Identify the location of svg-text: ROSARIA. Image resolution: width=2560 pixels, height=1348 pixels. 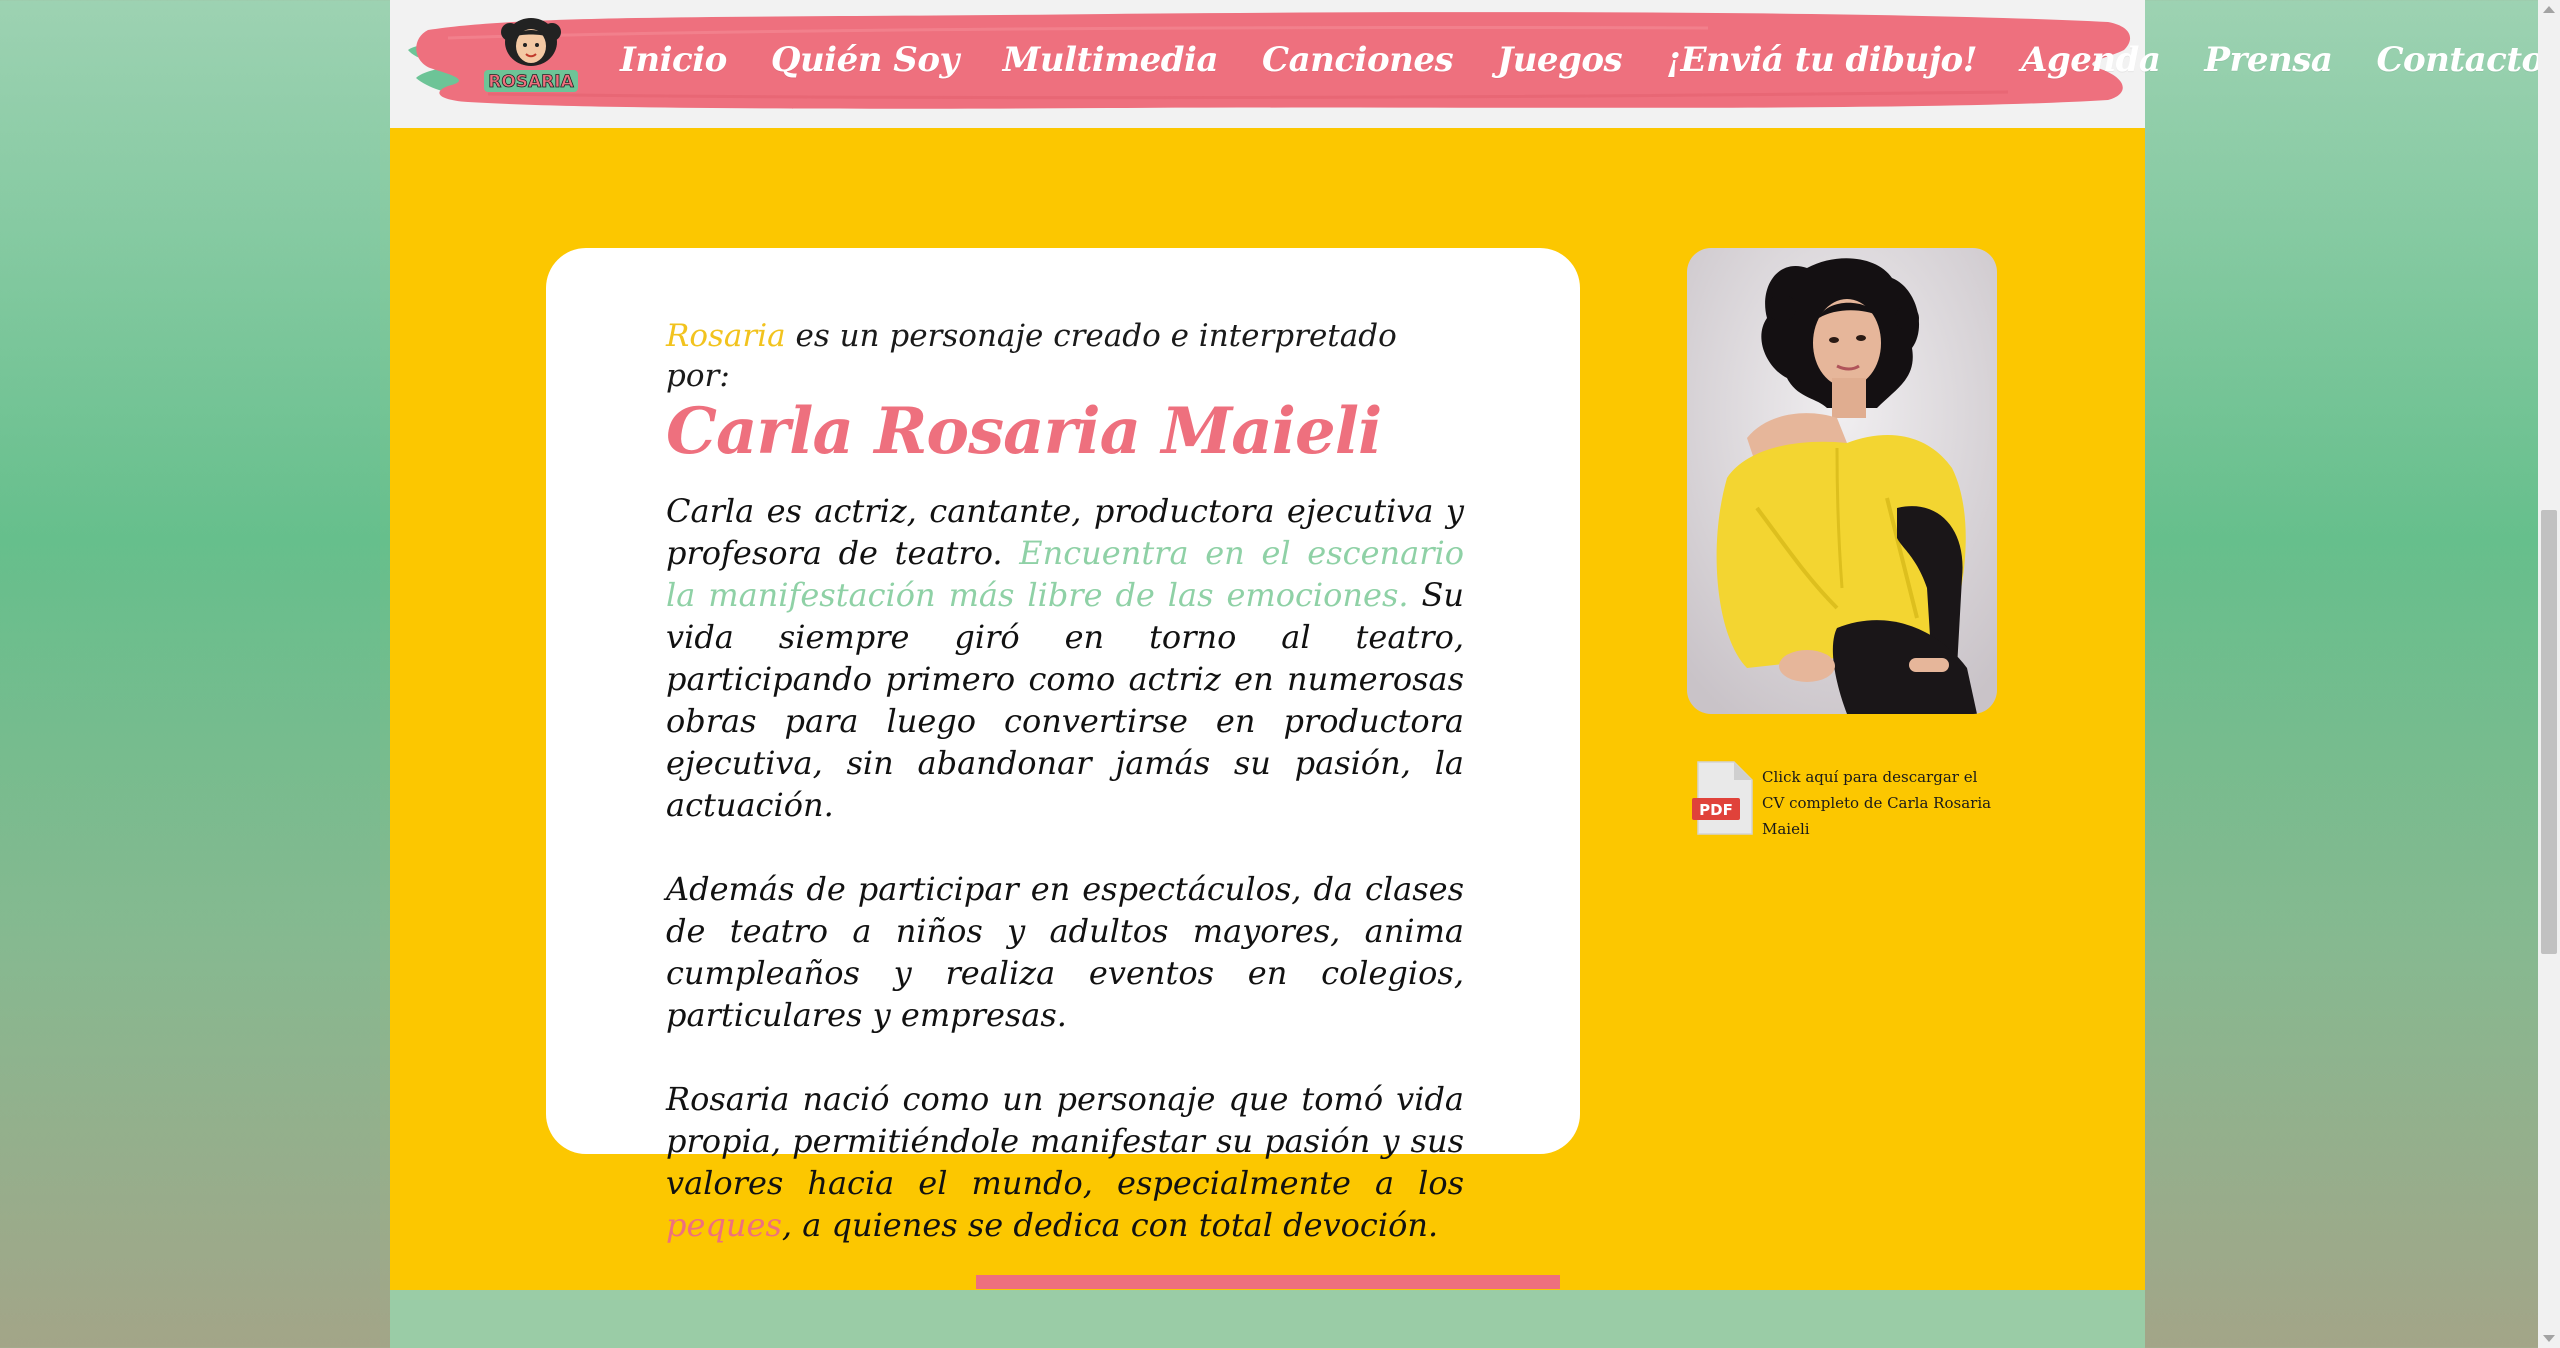
(531, 82).